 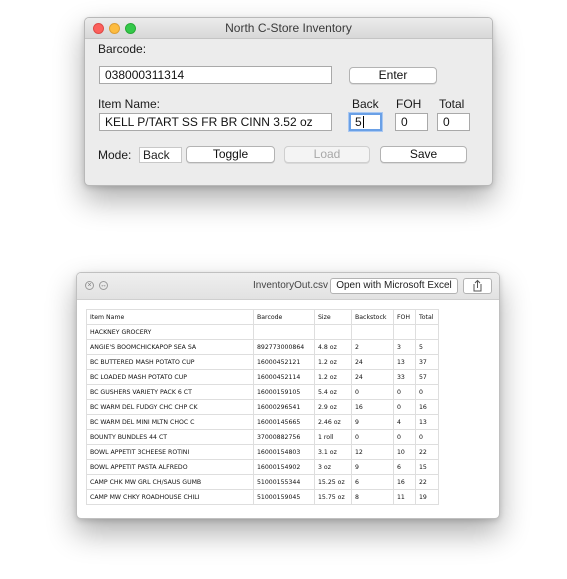 I want to click on table-cell: 16000154902, so click(x=284, y=467).